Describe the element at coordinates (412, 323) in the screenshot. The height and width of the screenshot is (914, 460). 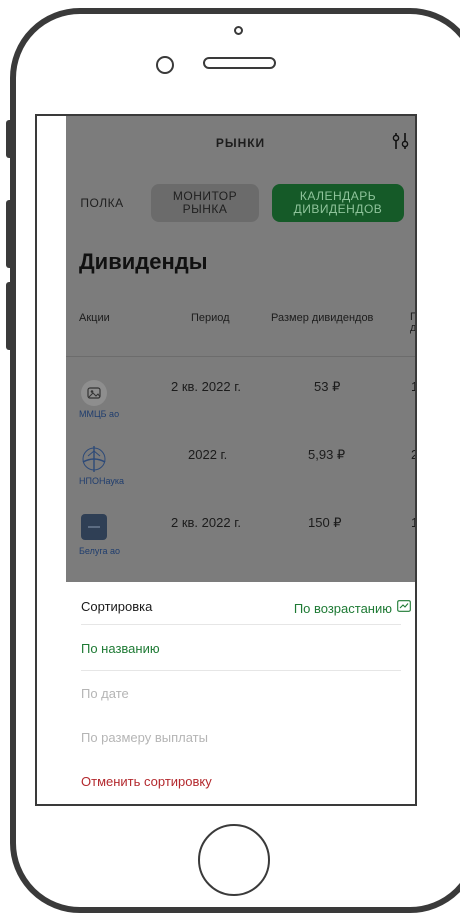
I see `column-header-next: П д` at that location.